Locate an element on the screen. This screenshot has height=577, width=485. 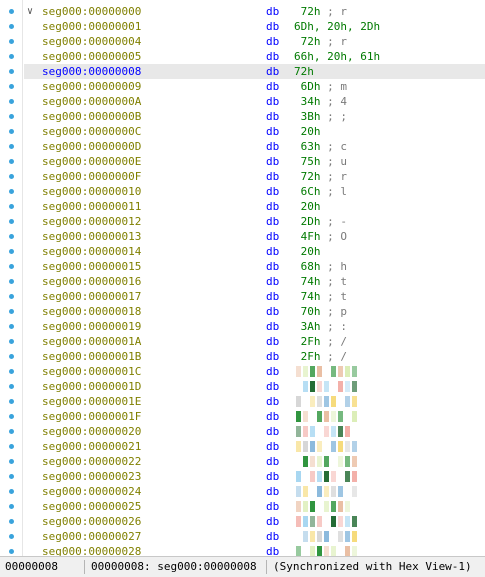
row-operand: 2Dh ; - is located at coordinates (320, 221).